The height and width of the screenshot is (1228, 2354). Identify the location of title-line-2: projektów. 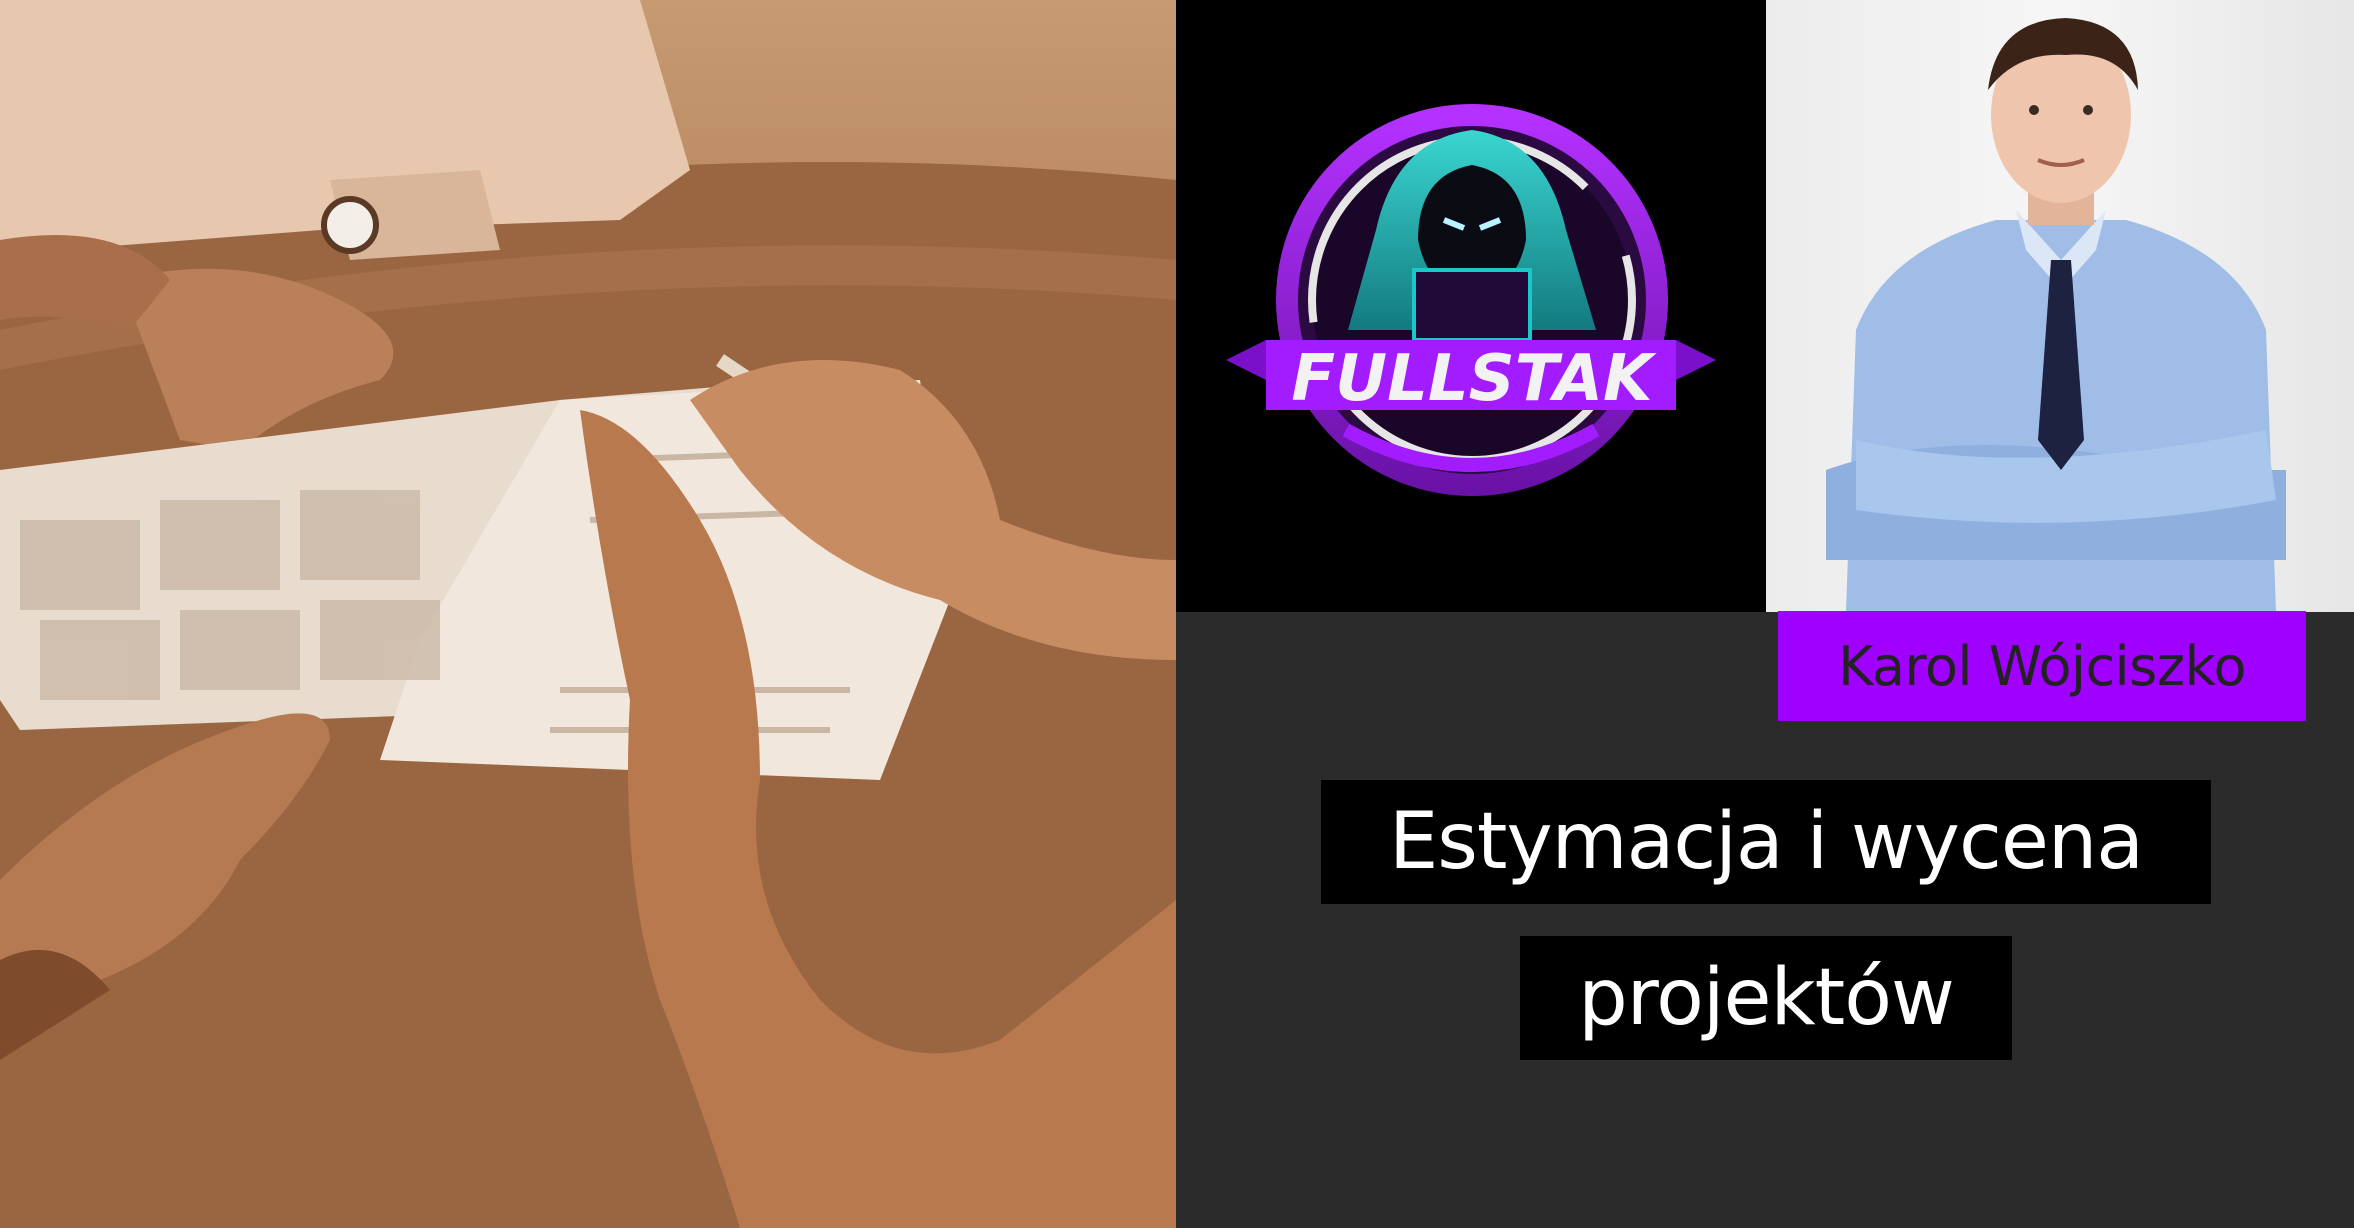
(1766, 998).